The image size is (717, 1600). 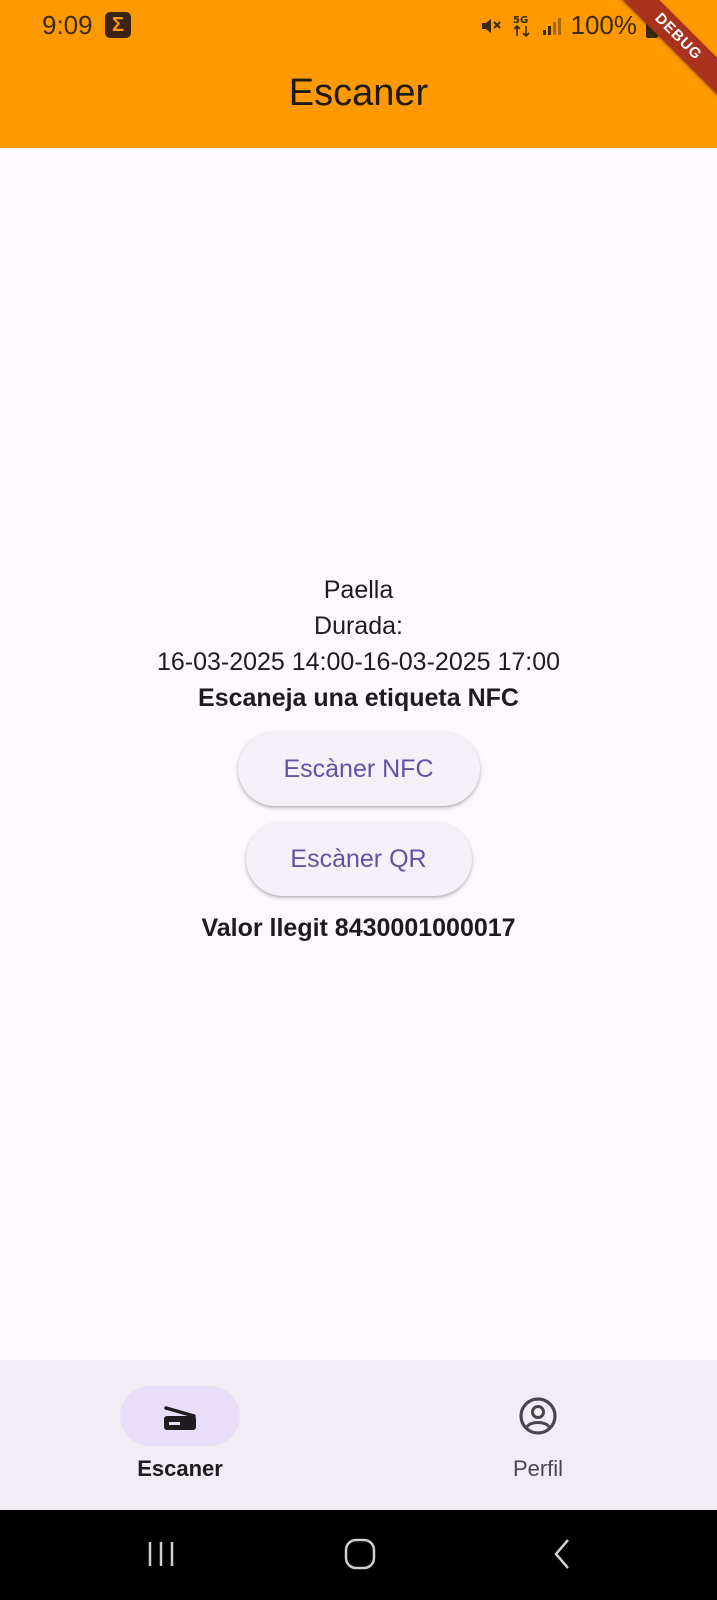 I want to click on system-navigation-bar, so click(x=358, y=1555).